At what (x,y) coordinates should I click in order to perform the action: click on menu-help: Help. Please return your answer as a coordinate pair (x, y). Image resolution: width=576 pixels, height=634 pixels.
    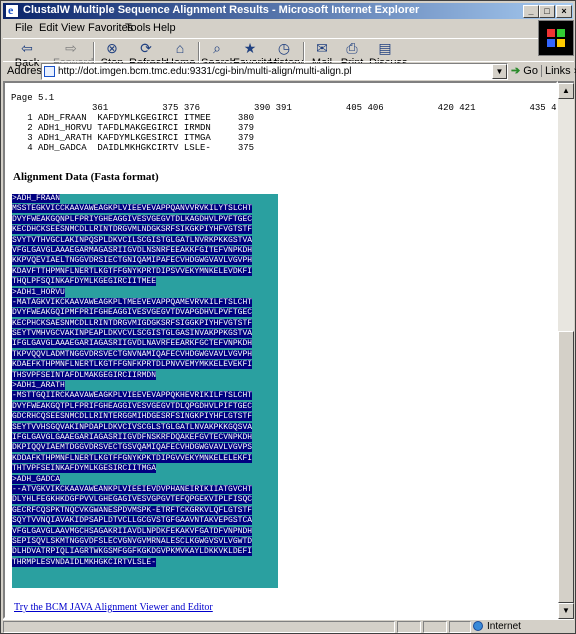
    Looking at the image, I should click on (164, 28).